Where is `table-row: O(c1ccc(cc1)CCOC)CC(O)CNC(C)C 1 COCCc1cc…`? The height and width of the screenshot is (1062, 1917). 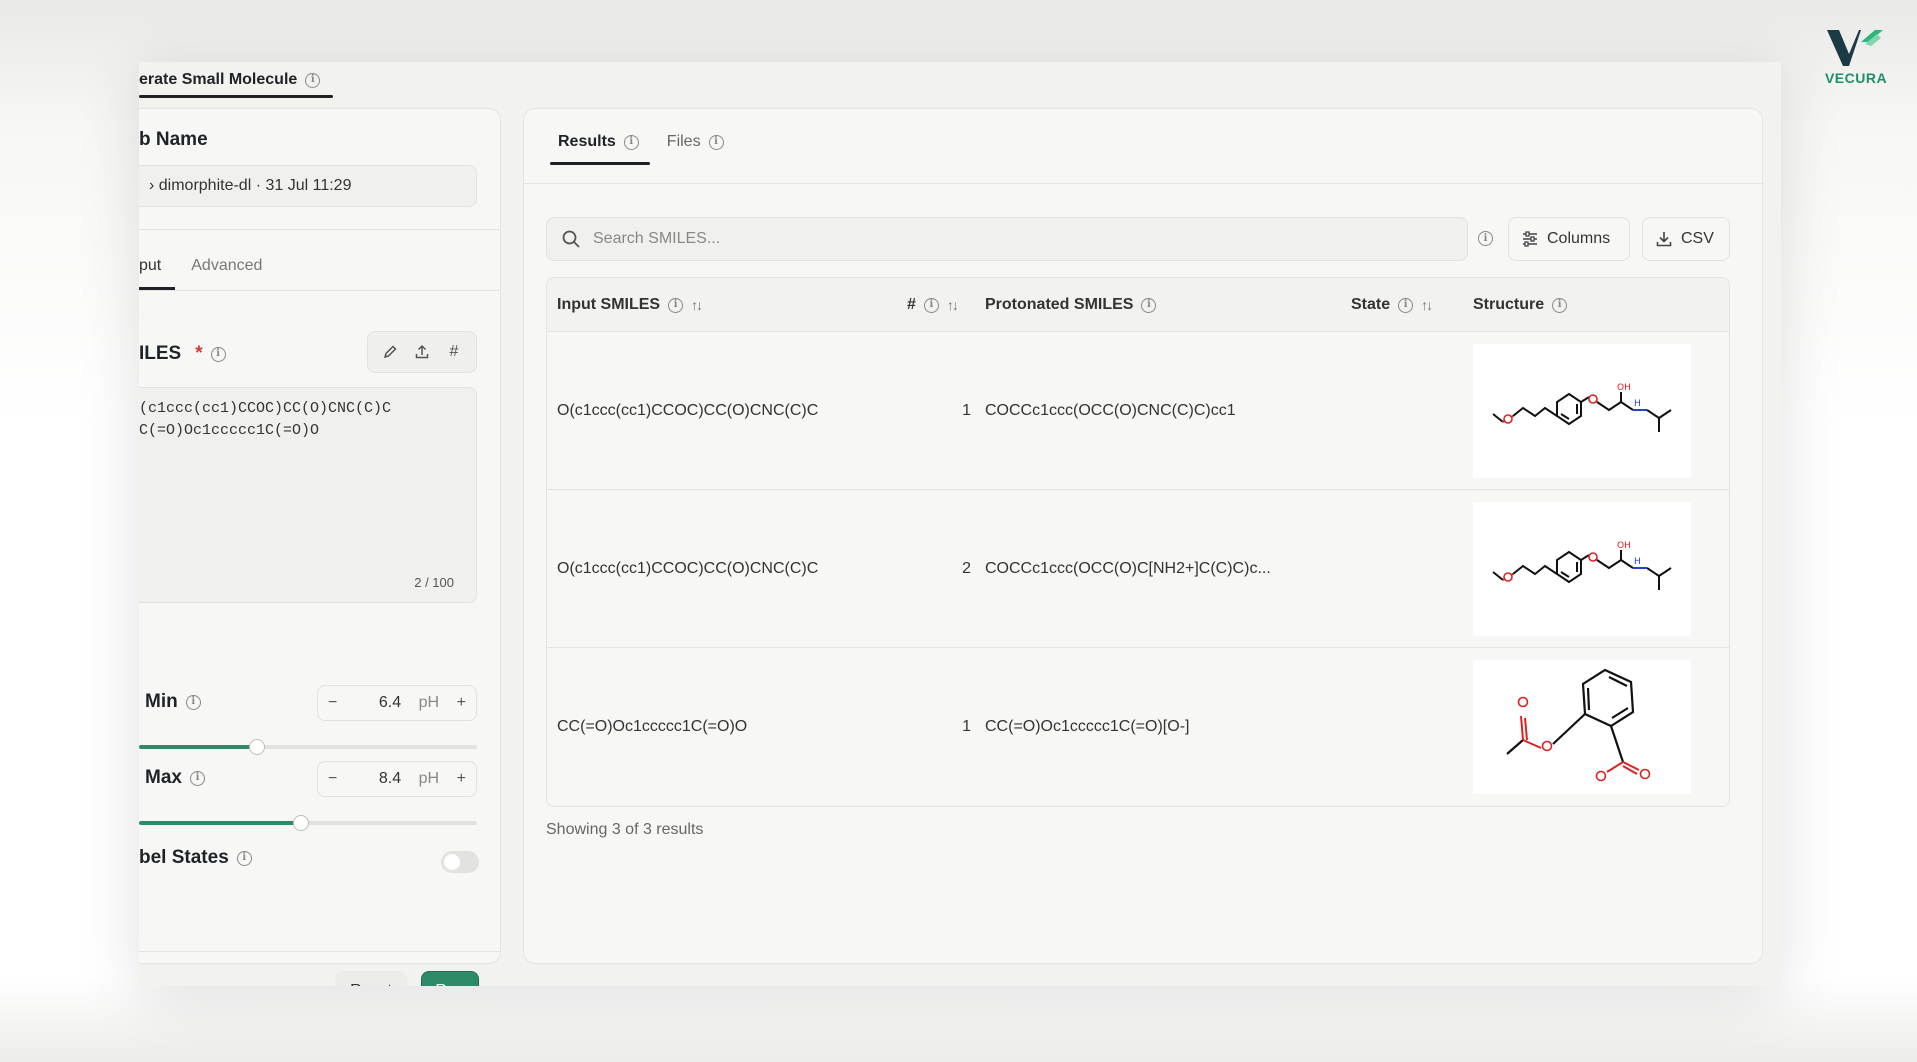
table-row: O(c1ccc(cc1)CCOC)CC(O)CNC(C)C 1 COCCc1cc… is located at coordinates (1138, 411).